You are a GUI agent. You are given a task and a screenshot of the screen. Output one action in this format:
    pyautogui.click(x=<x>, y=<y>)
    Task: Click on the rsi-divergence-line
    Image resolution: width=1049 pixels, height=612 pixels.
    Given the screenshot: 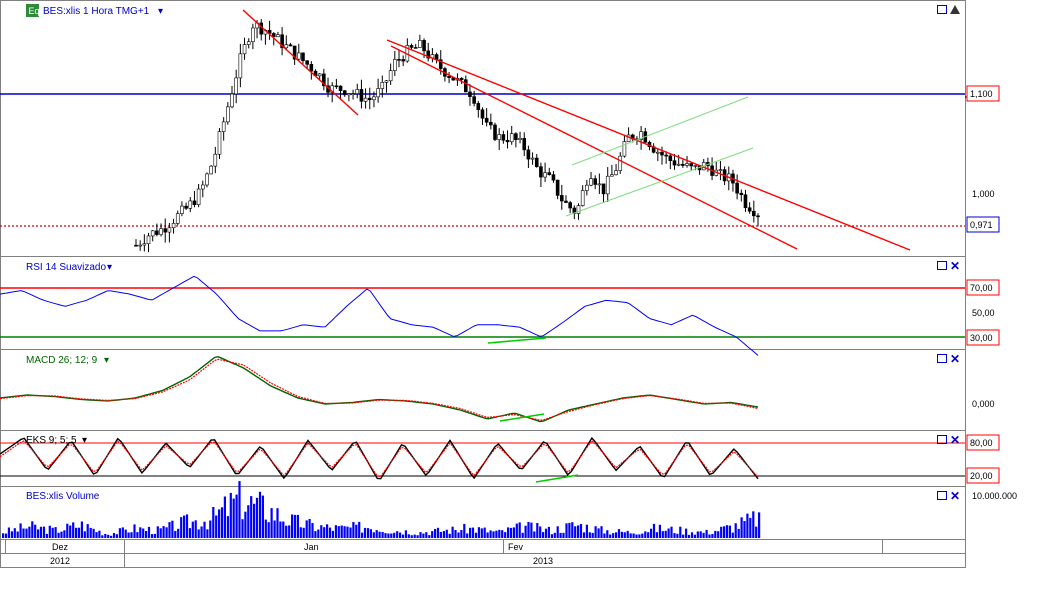 What is the action you would take?
    pyautogui.click(x=517, y=340)
    